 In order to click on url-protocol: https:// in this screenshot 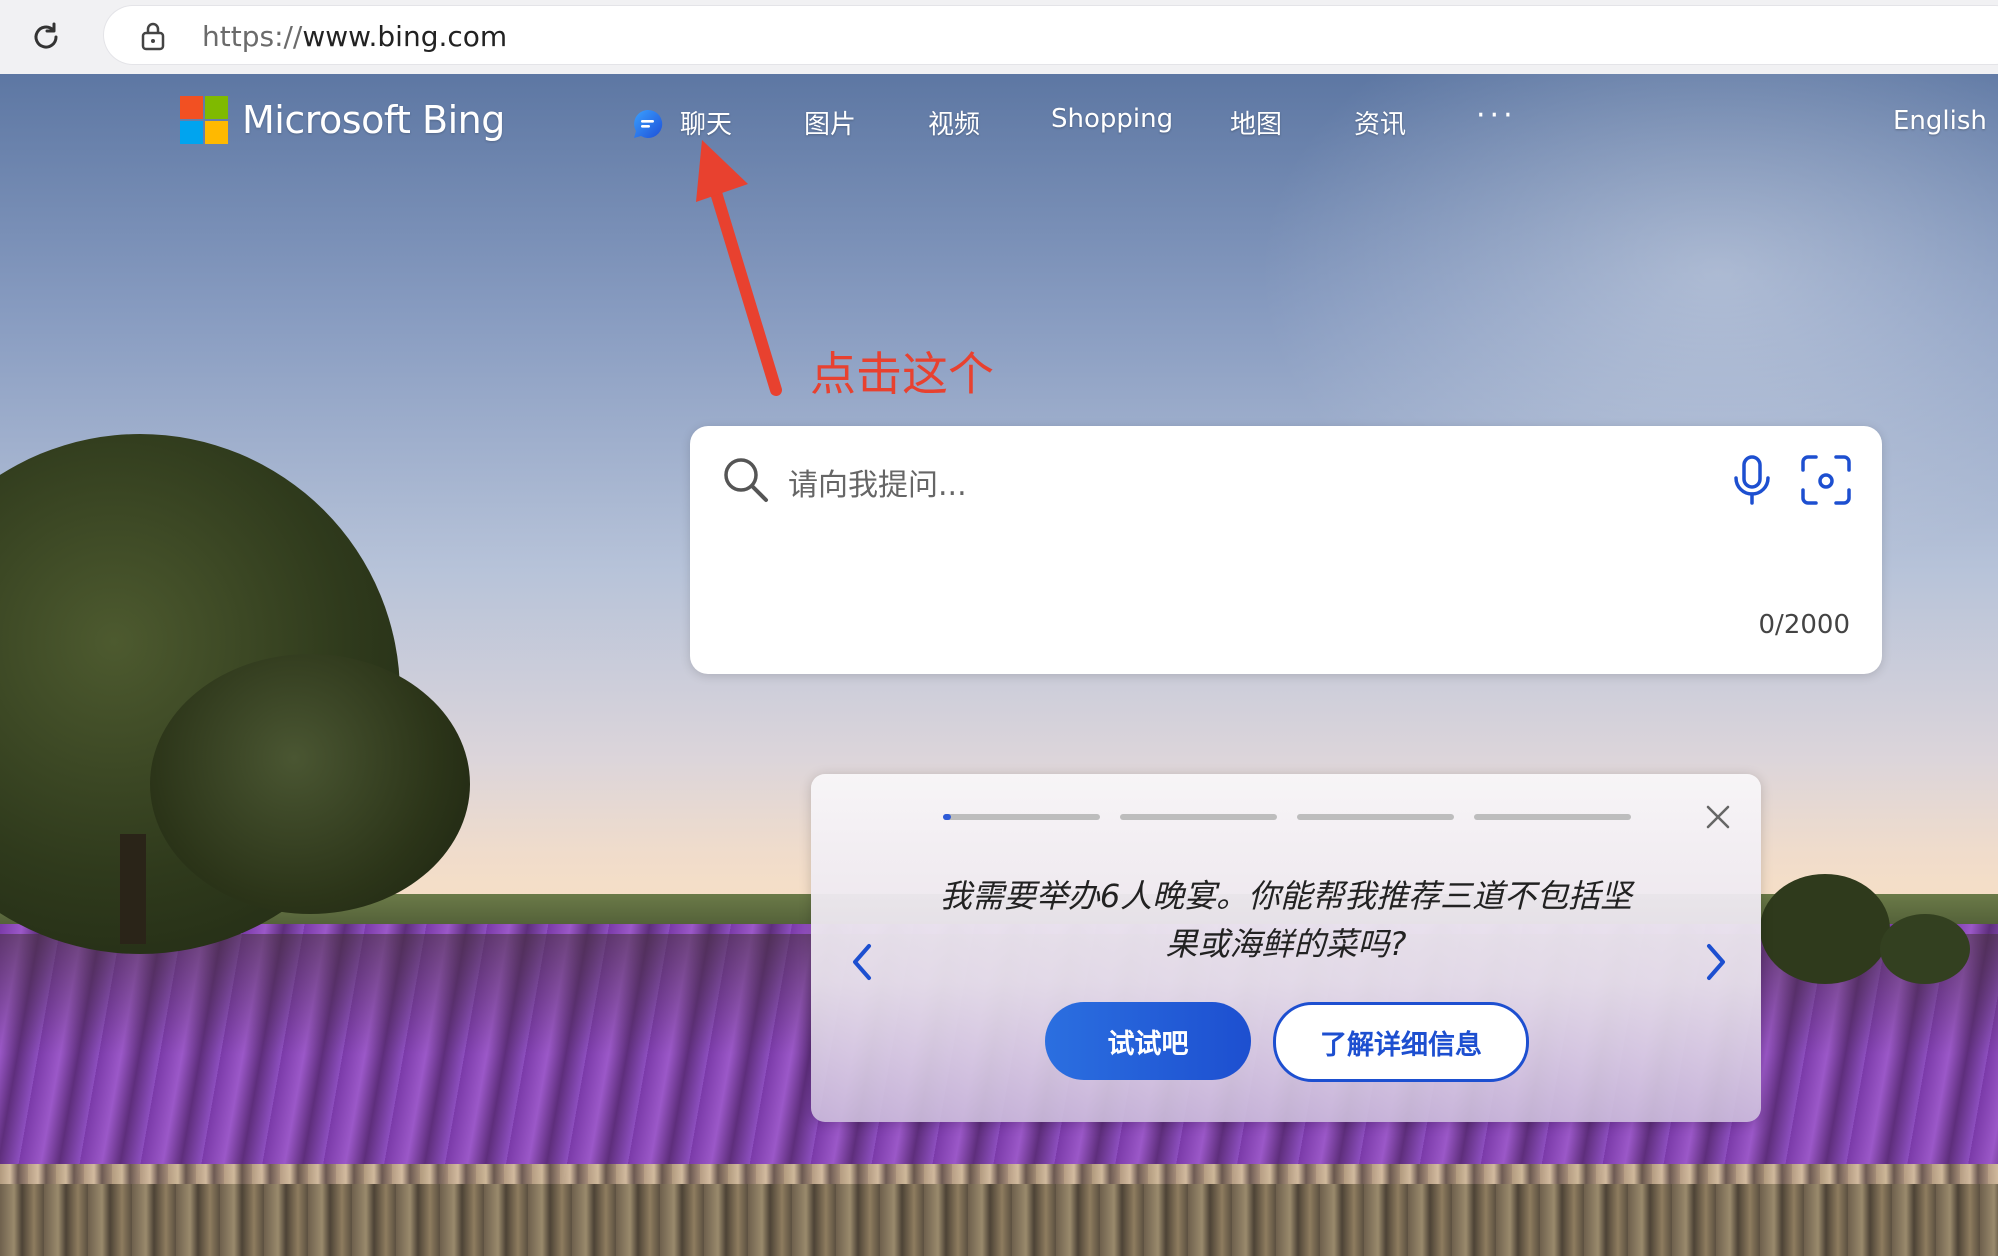, I will do `click(252, 36)`.